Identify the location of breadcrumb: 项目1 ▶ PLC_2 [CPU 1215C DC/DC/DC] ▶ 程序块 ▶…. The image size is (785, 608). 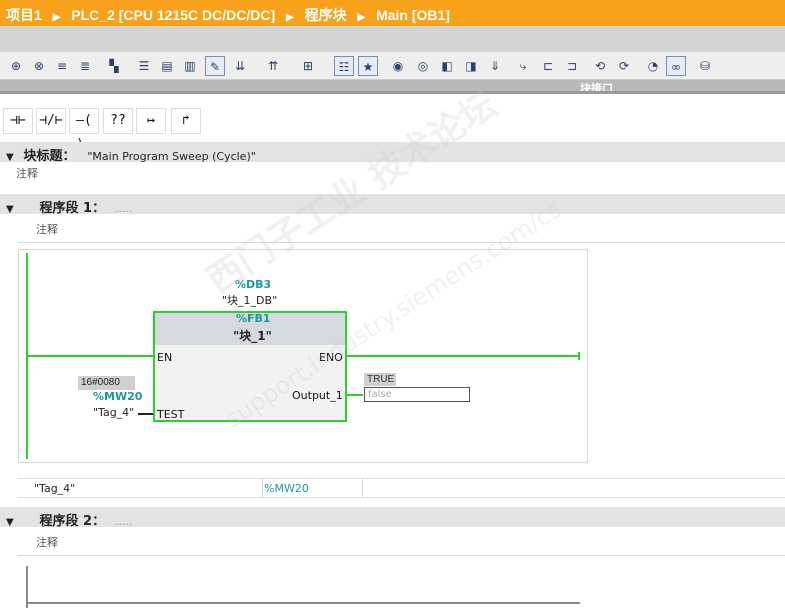
(392, 13).